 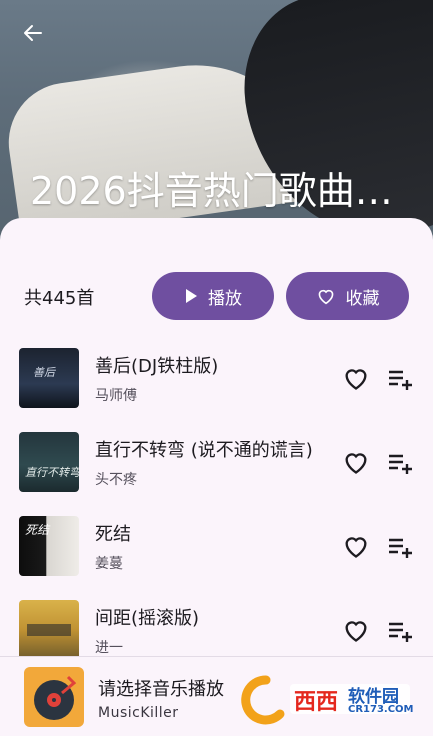 I want to click on cover-art: 死结, so click(x=38, y=530).